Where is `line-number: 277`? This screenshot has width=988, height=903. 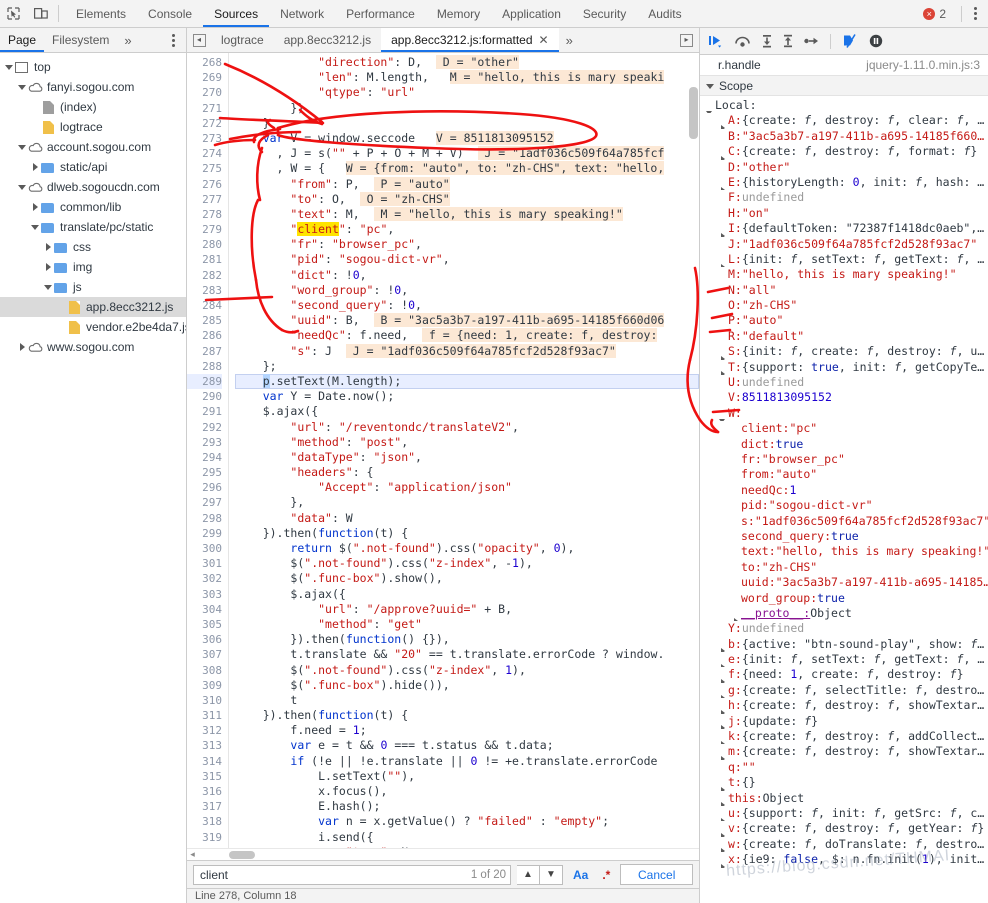 line-number: 277 is located at coordinates (204, 199).